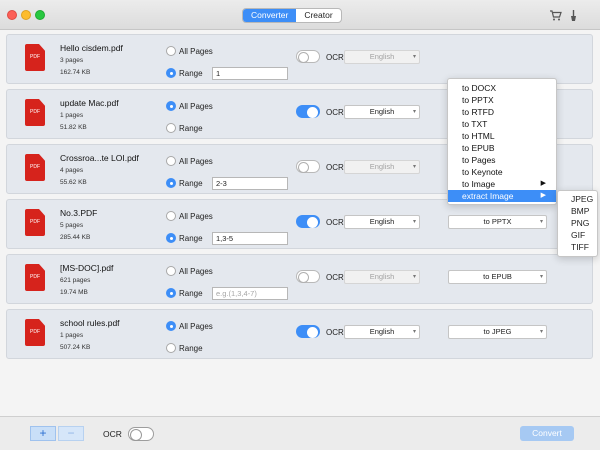  I want to click on menu-item-label: to Keynote, so click(482, 172).